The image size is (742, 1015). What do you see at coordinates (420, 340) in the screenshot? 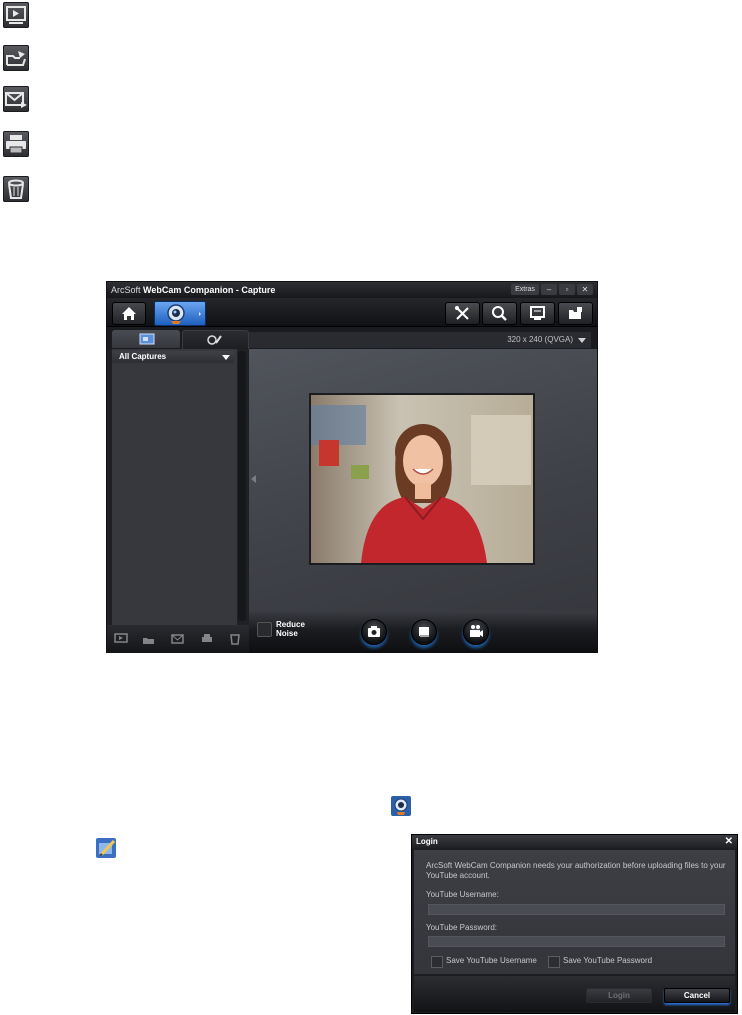
I see `resolution-dropdown: 320 x 240 (QVGA)` at bounding box center [420, 340].